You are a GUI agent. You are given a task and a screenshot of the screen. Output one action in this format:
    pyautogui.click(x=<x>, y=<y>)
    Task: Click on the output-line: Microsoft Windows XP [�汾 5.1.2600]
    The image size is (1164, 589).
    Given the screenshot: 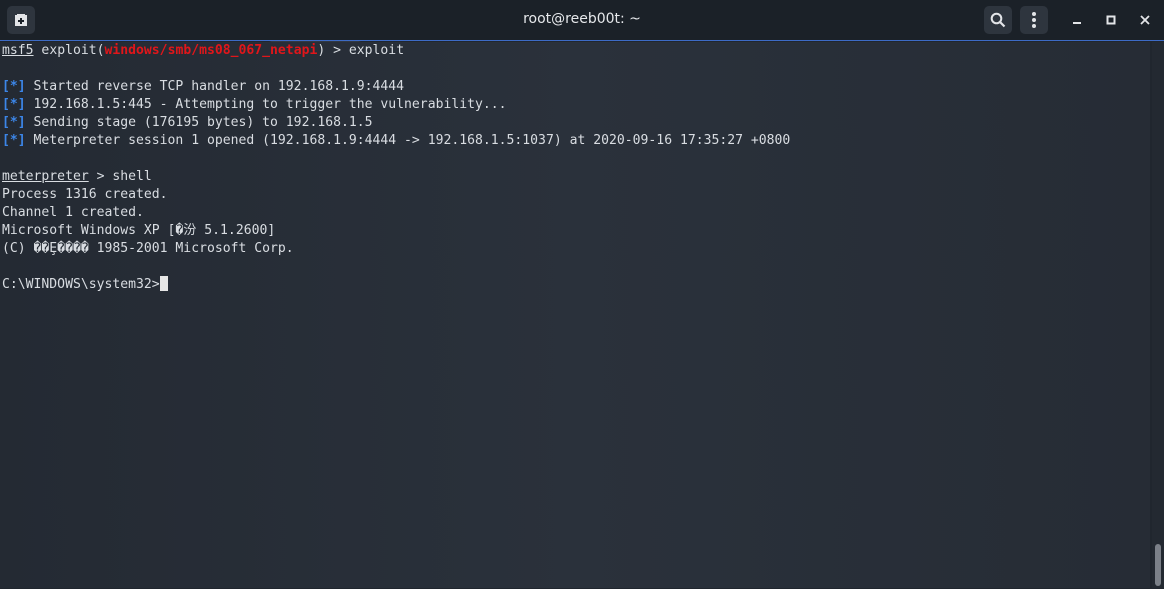 What is the action you would take?
    pyautogui.click(x=139, y=230)
    